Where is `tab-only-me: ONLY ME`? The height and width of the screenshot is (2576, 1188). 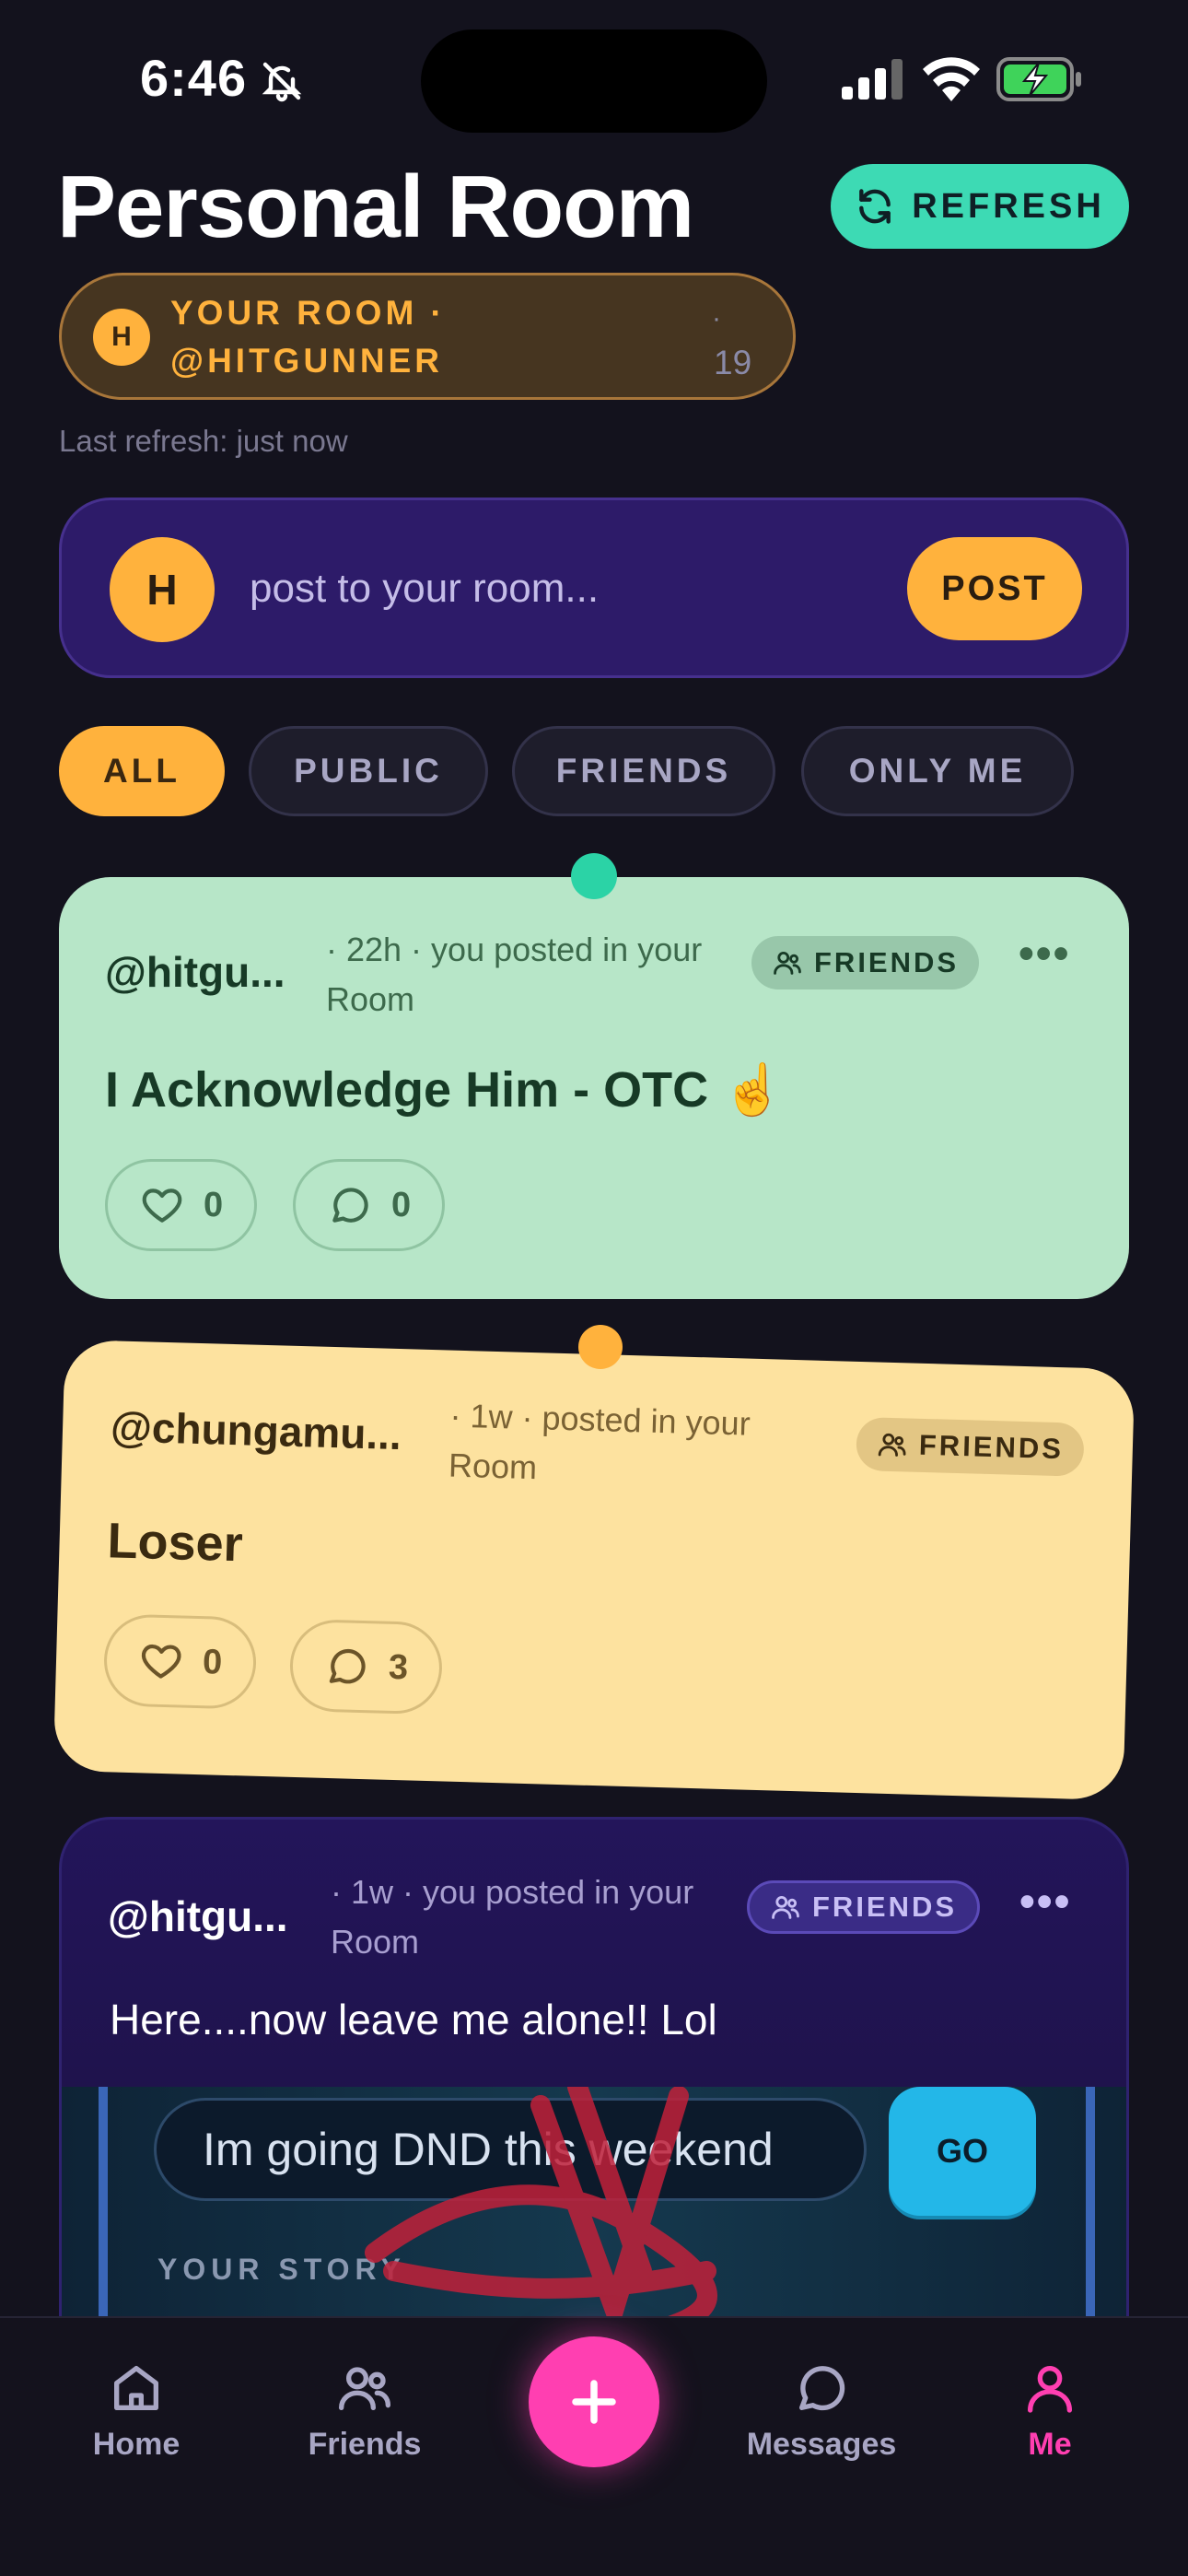 tab-only-me: ONLY ME is located at coordinates (937, 771).